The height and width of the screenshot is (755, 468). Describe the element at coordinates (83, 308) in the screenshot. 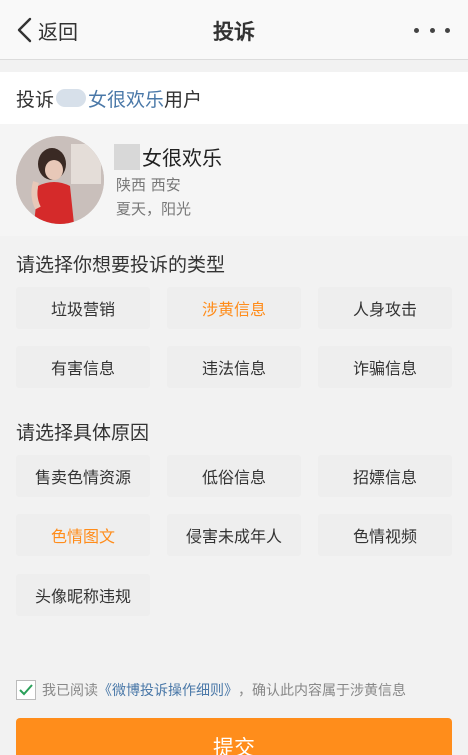

I see `type-option: 垃圾营销` at that location.